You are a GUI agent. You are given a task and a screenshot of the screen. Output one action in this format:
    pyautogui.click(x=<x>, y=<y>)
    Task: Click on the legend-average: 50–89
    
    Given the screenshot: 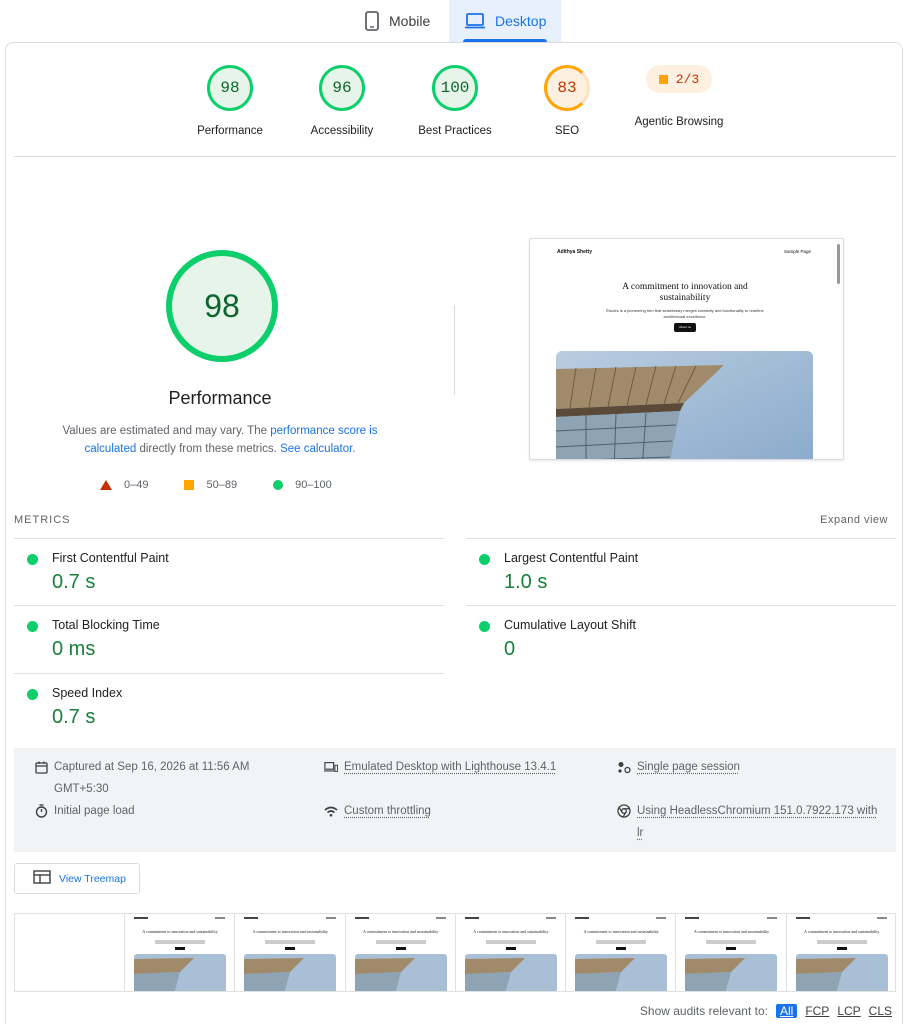 What is the action you would take?
    pyautogui.click(x=210, y=485)
    